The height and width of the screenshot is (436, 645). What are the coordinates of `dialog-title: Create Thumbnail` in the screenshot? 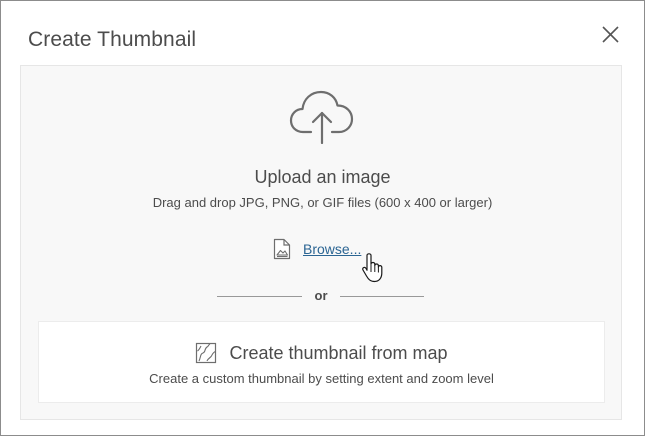 It's located at (112, 39).